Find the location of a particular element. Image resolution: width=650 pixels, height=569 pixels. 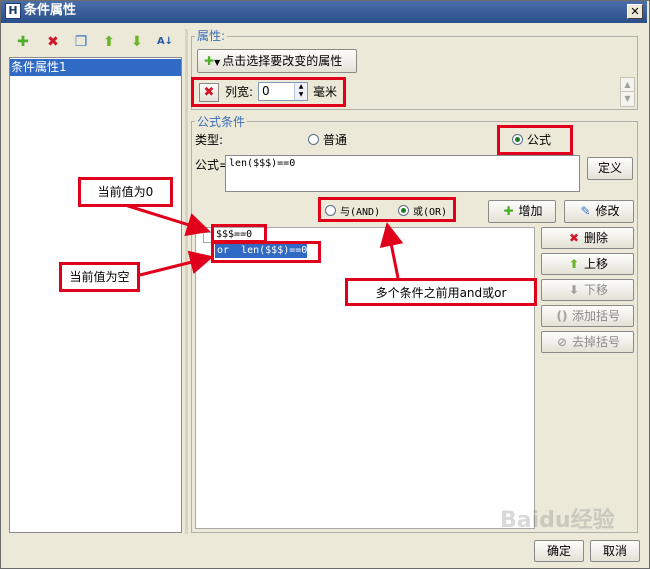

callout-current-zero: 当前值为0 is located at coordinates (125, 192).